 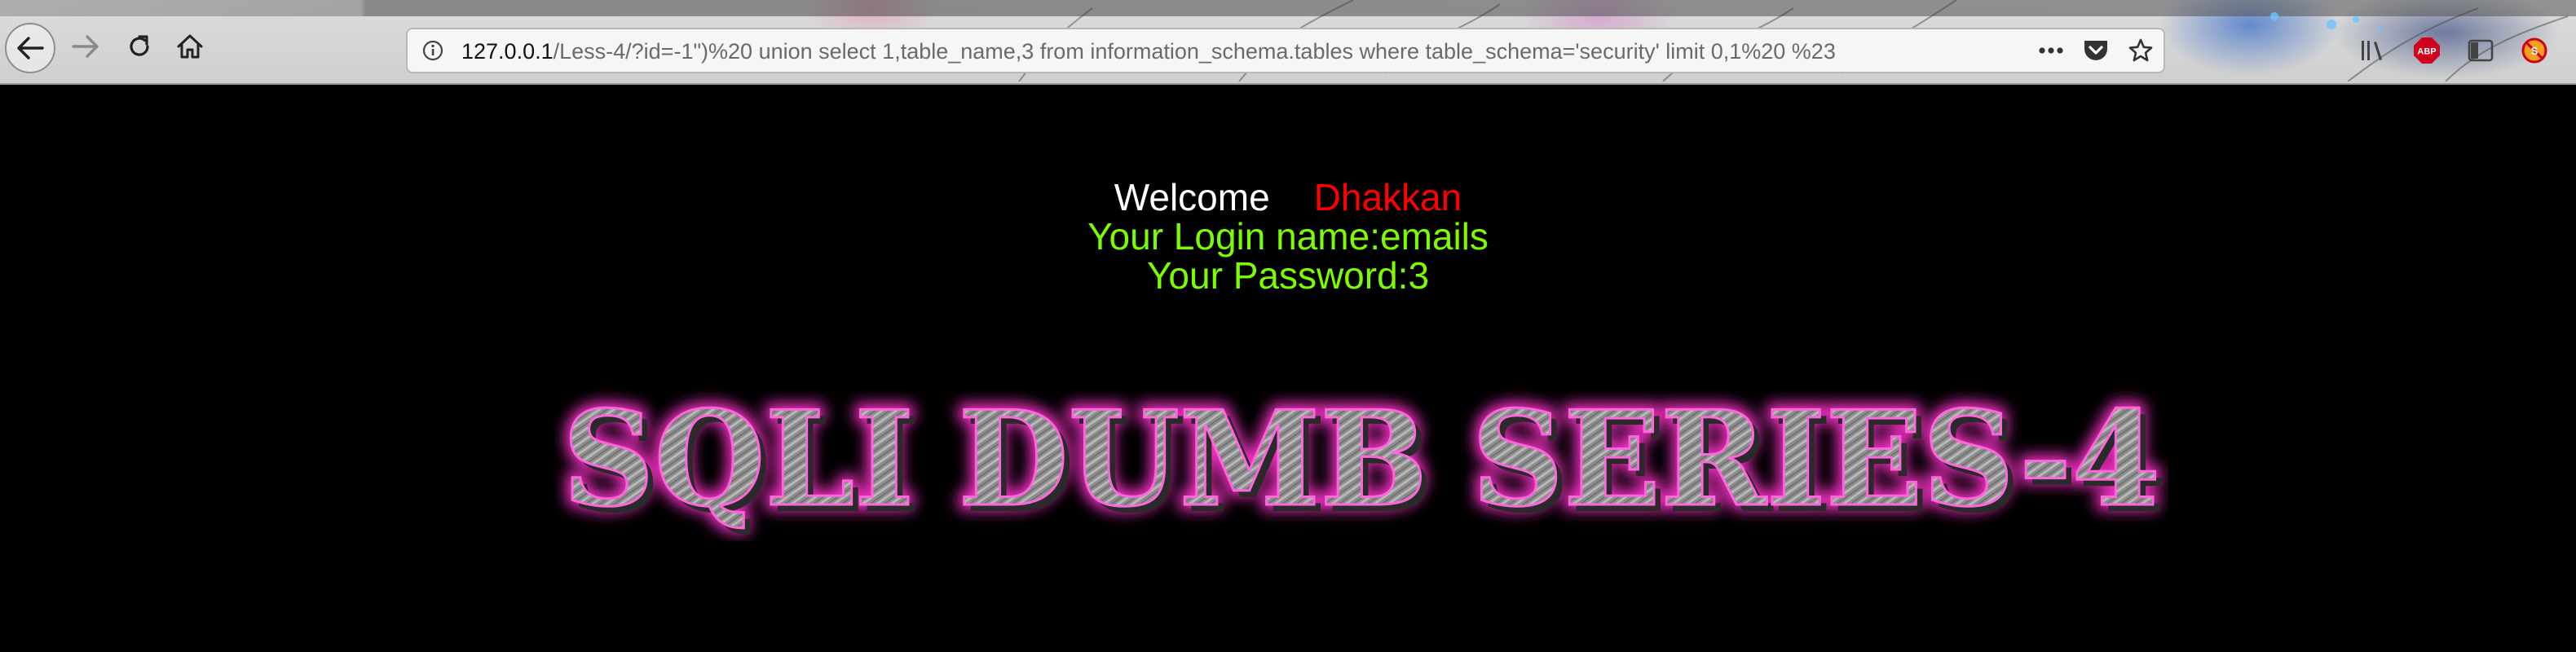 I want to click on forward-button, so click(x=86, y=46).